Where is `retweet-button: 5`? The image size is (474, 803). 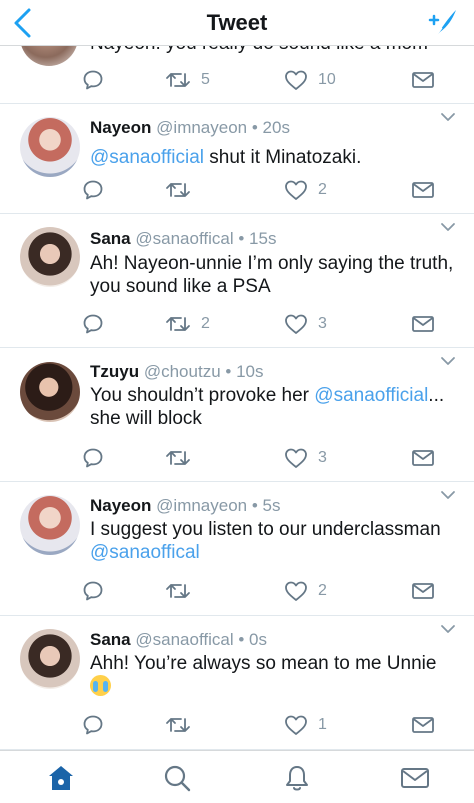
retweet-button: 5 is located at coordinates (187, 80).